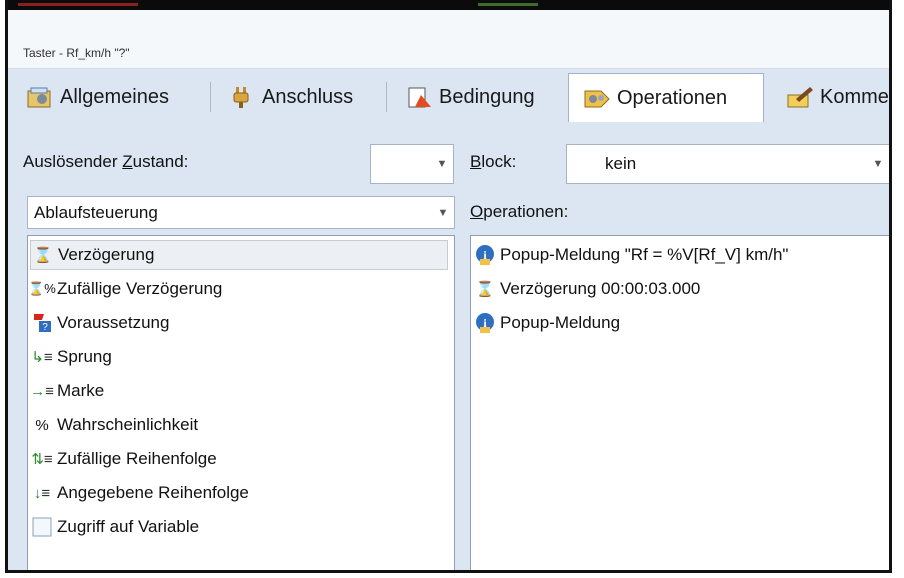 The height and width of the screenshot is (578, 904). Describe the element at coordinates (241, 212) in the screenshot. I see `category-dropdown: Ablaufsteuerung ▼` at that location.